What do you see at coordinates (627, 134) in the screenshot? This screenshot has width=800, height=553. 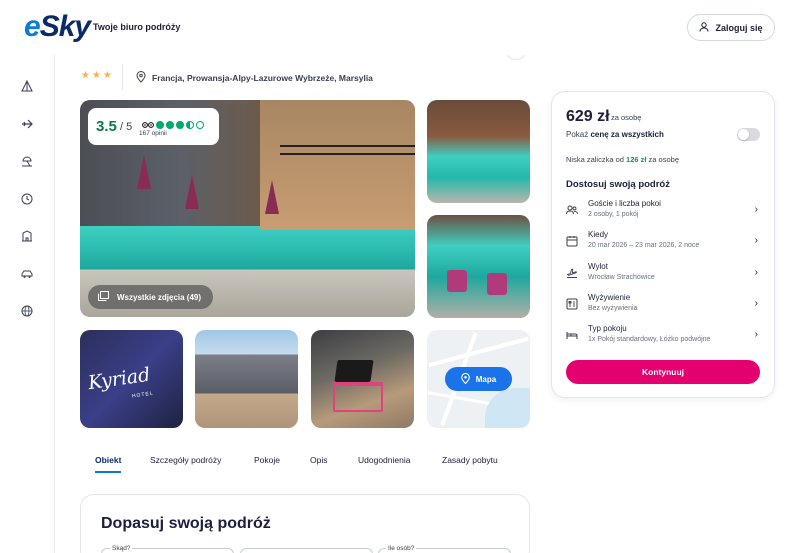 I see `show-total-bold: cenę za wszystkich` at bounding box center [627, 134].